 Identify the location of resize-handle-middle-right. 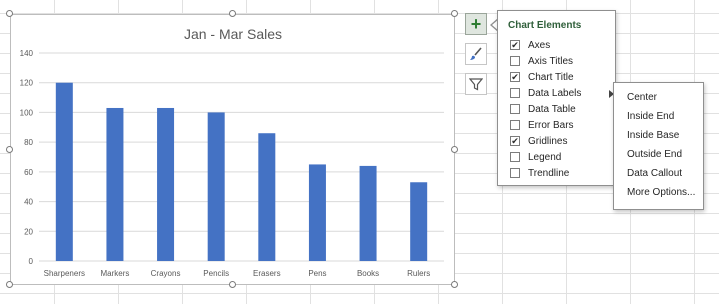
(454, 149).